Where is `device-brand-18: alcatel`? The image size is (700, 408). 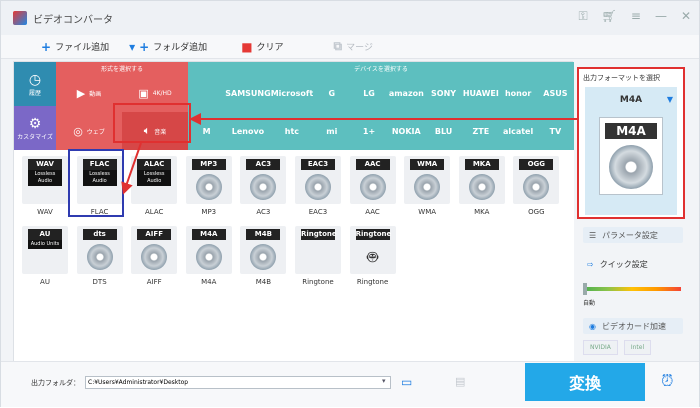 device-brand-18: alcatel is located at coordinates (517, 131).